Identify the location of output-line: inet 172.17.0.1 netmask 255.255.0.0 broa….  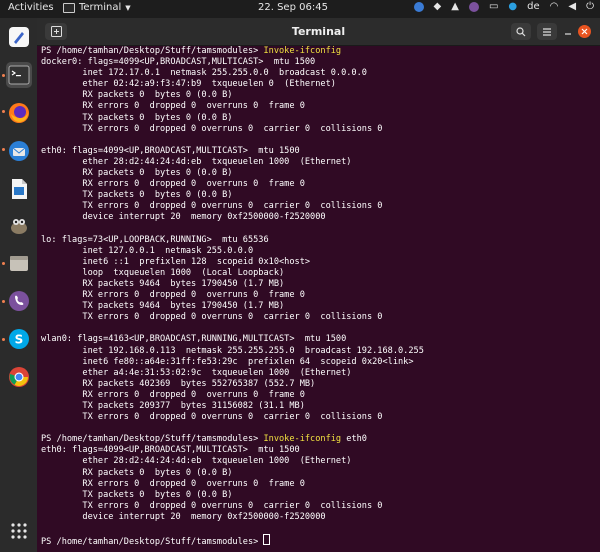
(204, 73).